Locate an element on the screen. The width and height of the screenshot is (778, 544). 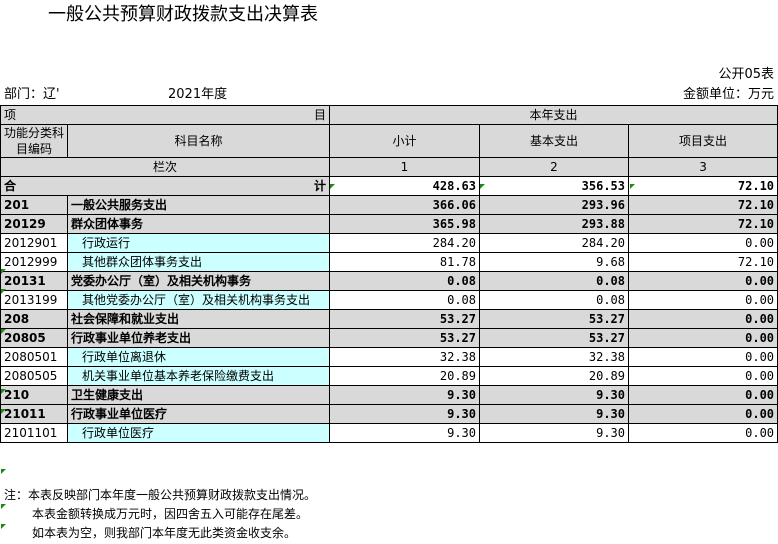
header-col-index: 栏次 is located at coordinates (165, 167).